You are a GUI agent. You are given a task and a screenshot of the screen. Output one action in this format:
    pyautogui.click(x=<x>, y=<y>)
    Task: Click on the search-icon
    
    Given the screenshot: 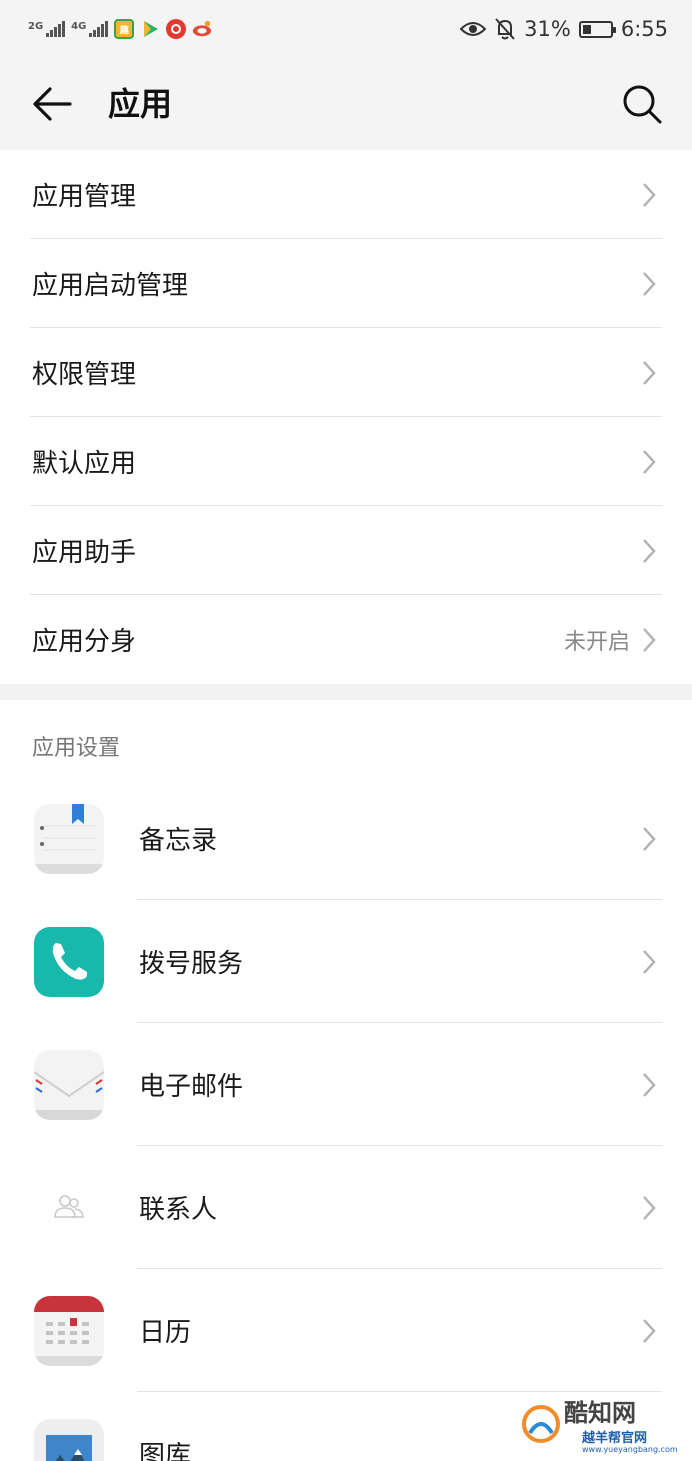 What is the action you would take?
    pyautogui.click(x=642, y=104)
    